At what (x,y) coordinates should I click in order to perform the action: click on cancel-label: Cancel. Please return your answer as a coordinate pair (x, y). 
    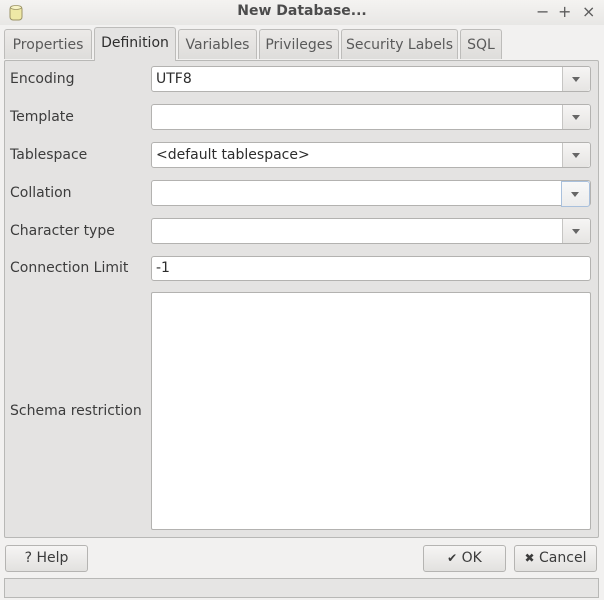
    Looking at the image, I should click on (563, 558).